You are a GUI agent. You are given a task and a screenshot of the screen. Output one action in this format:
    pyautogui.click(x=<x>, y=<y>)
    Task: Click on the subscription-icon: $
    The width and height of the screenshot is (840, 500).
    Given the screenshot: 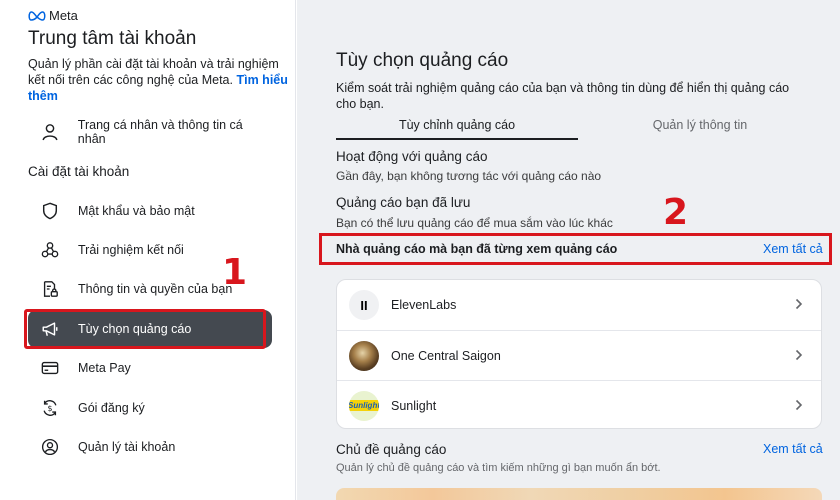 What is the action you would take?
    pyautogui.click(x=50, y=408)
    